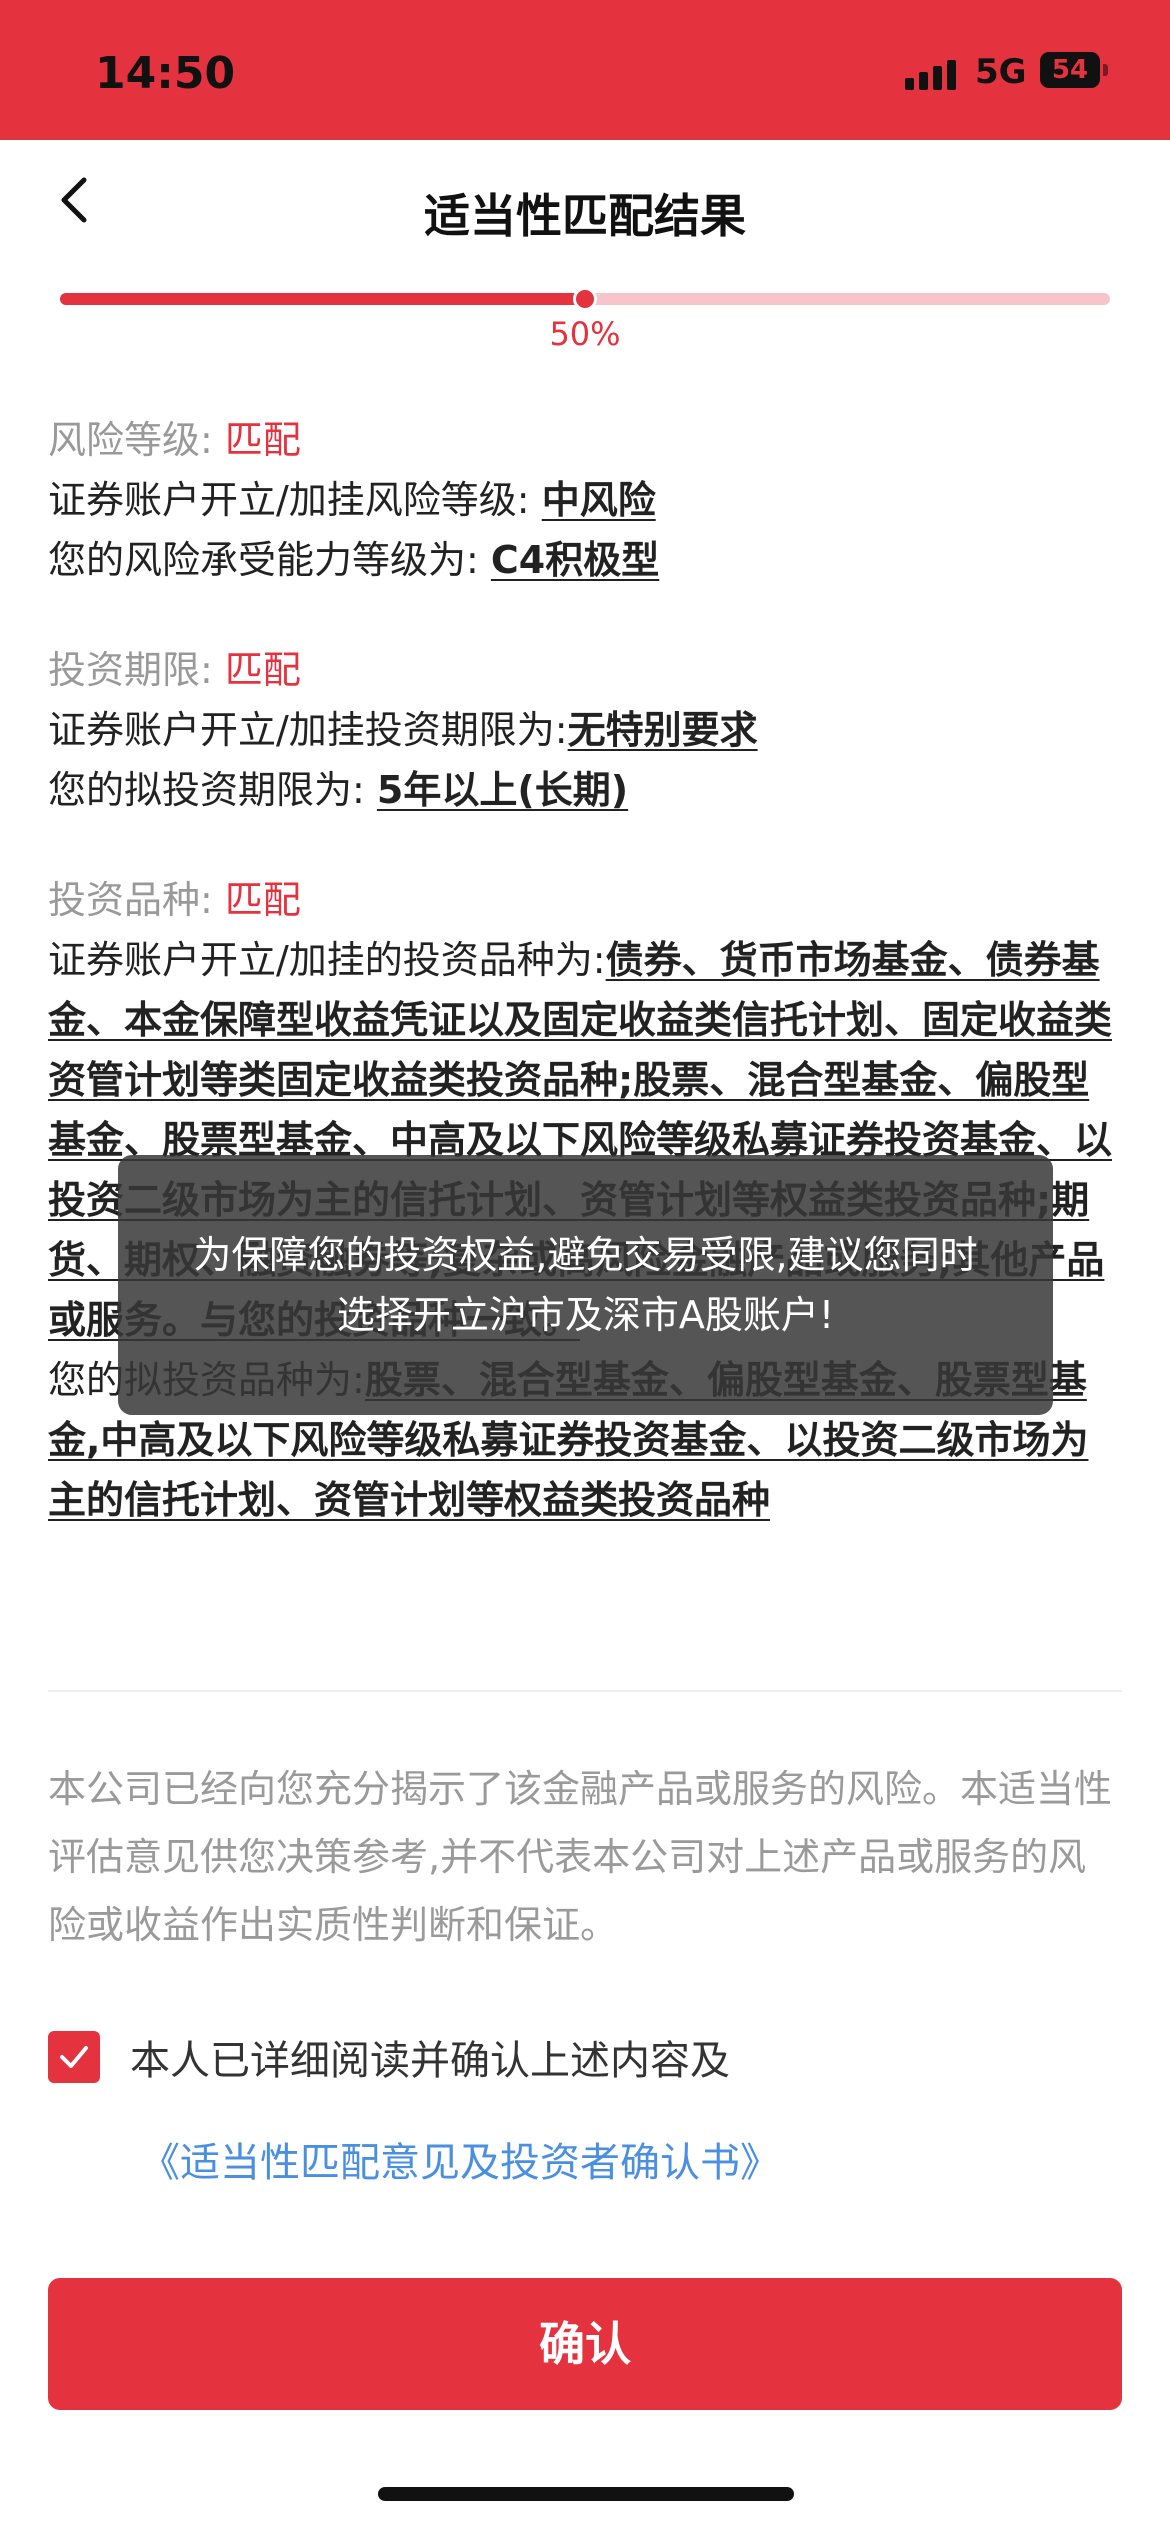 This screenshot has width=1170, height=2532. Describe the element at coordinates (585, 670) in the screenshot. I see `term-heading: 投资期限: 匹配` at that location.